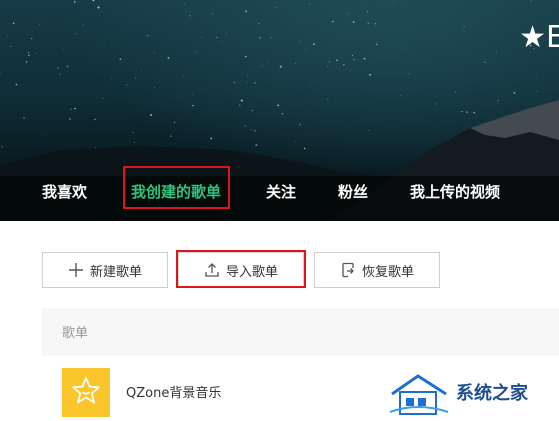  What do you see at coordinates (176, 192) in the screenshot?
I see `tab-my-created-playlists: 我创建的歌单` at bounding box center [176, 192].